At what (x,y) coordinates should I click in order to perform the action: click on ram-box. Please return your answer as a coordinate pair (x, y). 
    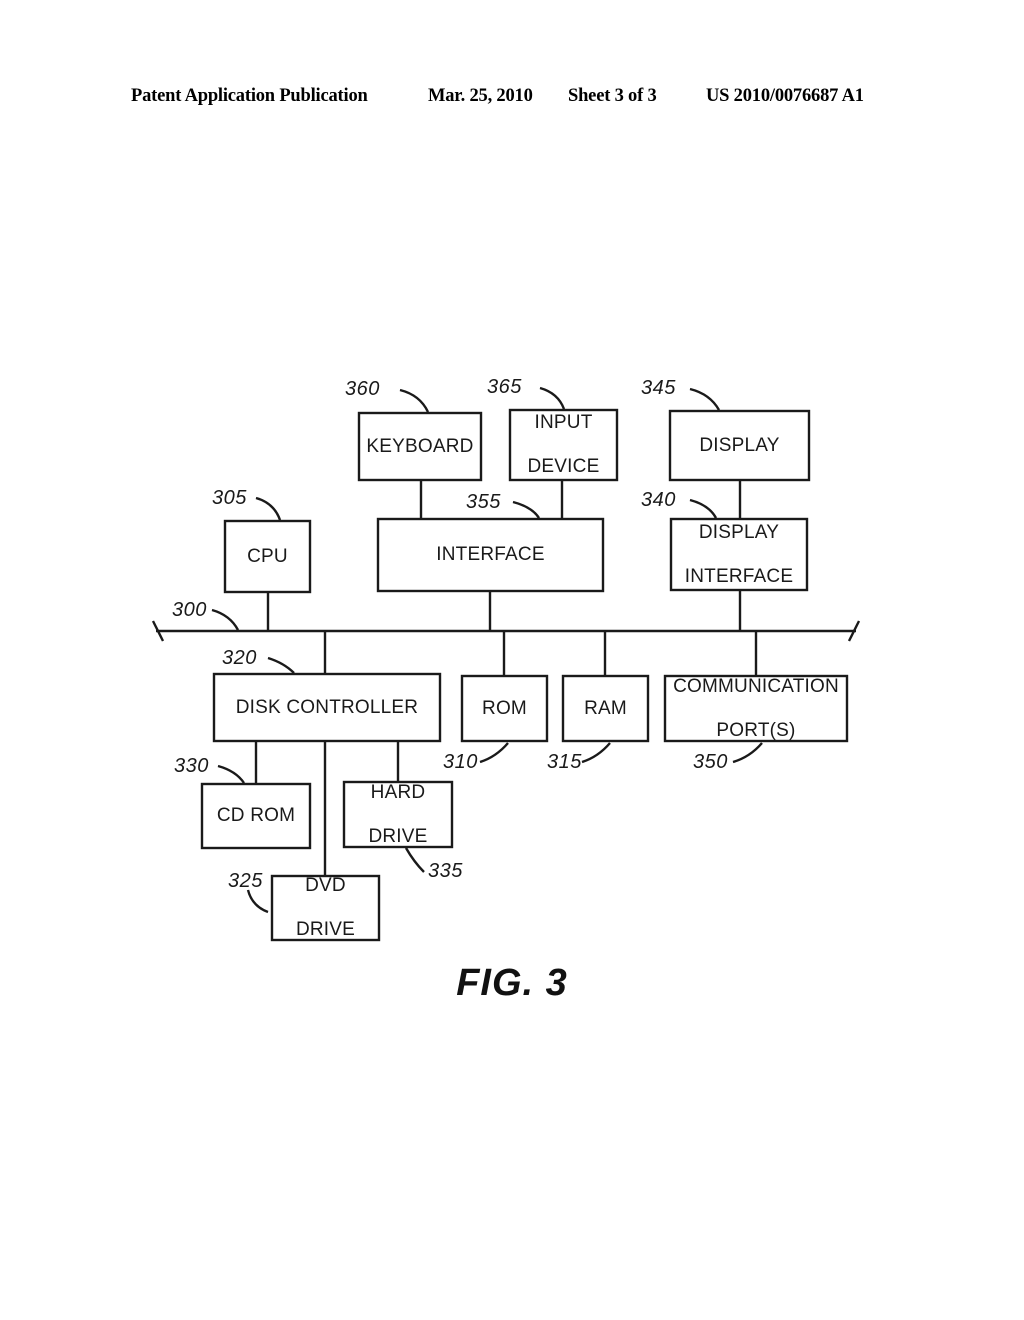
    Looking at the image, I should click on (605, 708).